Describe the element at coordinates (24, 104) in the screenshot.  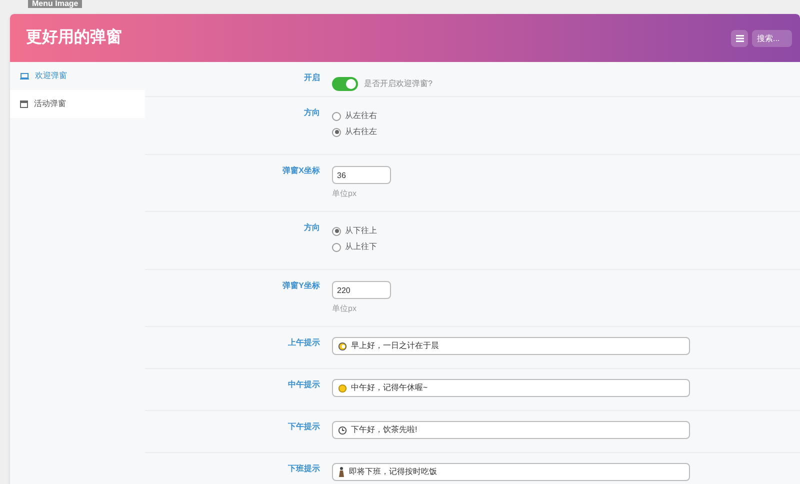
I see `calendar-icon` at that location.